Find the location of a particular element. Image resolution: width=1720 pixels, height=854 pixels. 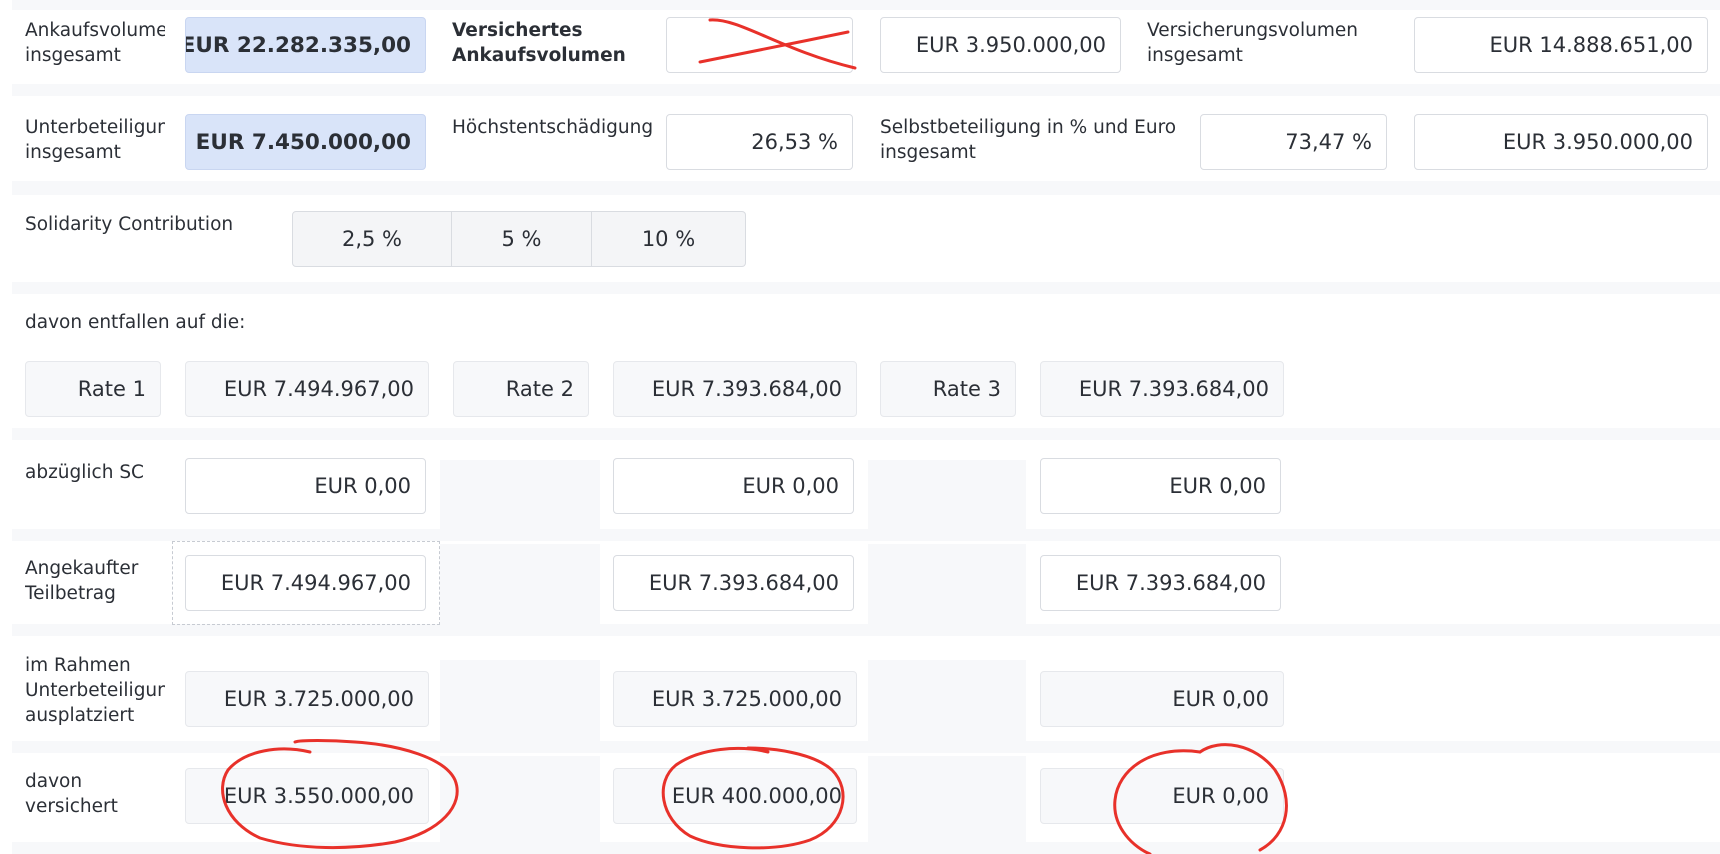

rate-1-versichert-value: EUR 3.550.000,00 is located at coordinates (307, 796).